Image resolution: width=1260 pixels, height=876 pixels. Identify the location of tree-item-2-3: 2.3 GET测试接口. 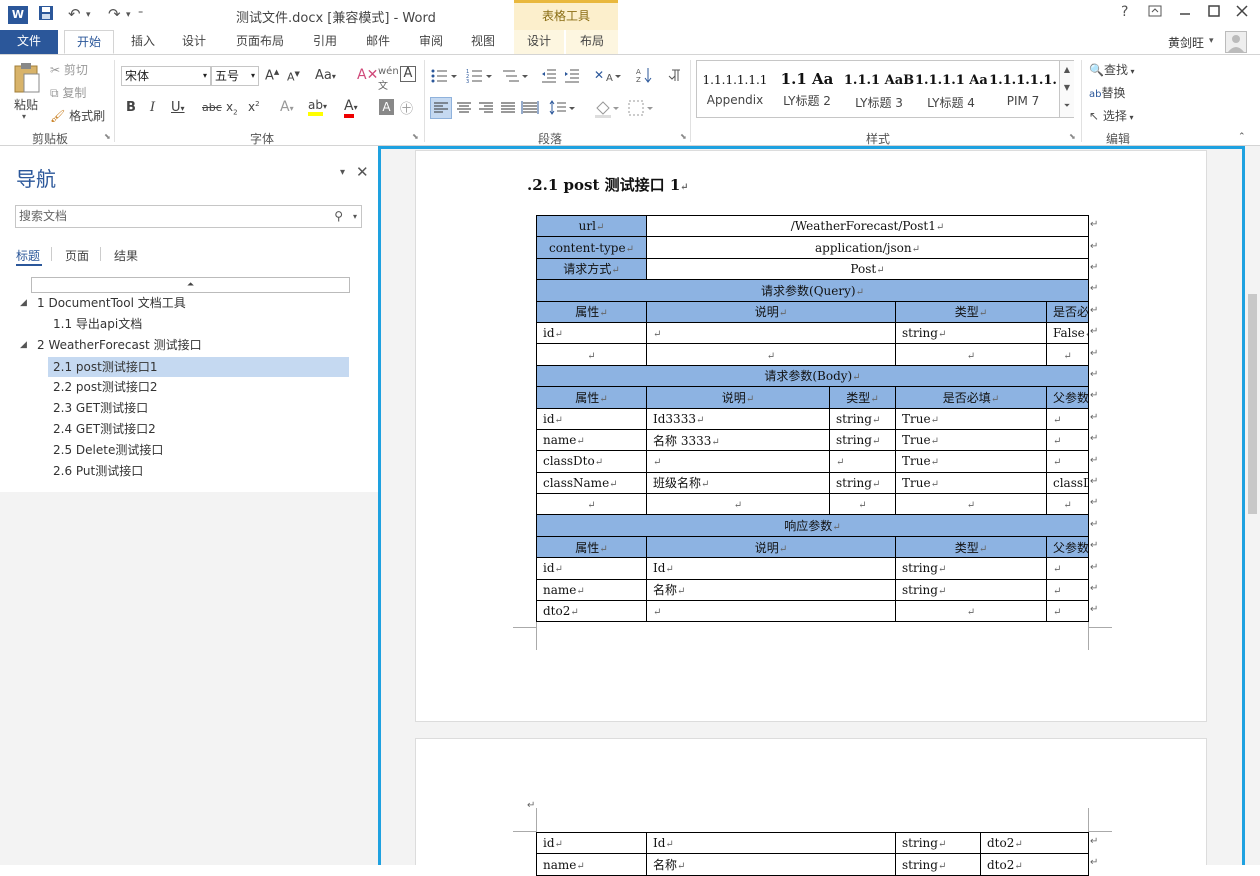
(198, 408).